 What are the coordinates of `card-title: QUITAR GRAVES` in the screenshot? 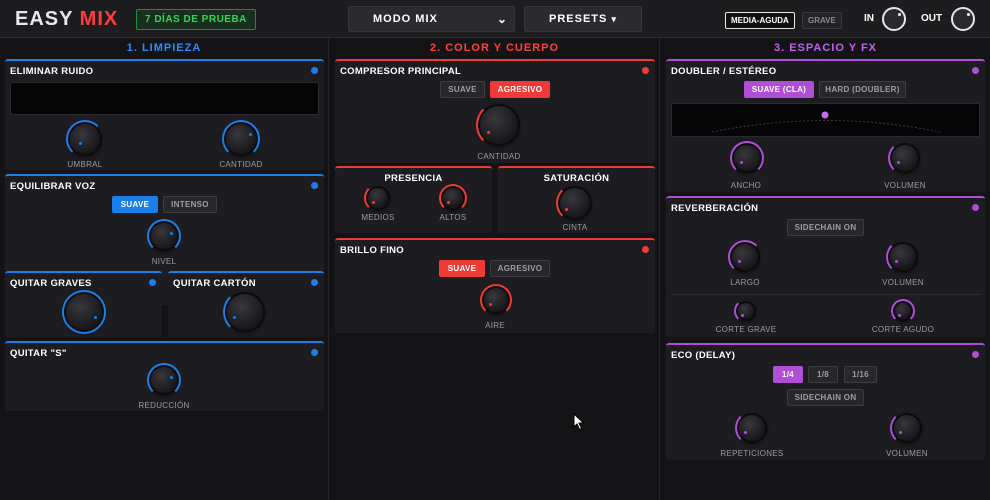 It's located at (51, 283).